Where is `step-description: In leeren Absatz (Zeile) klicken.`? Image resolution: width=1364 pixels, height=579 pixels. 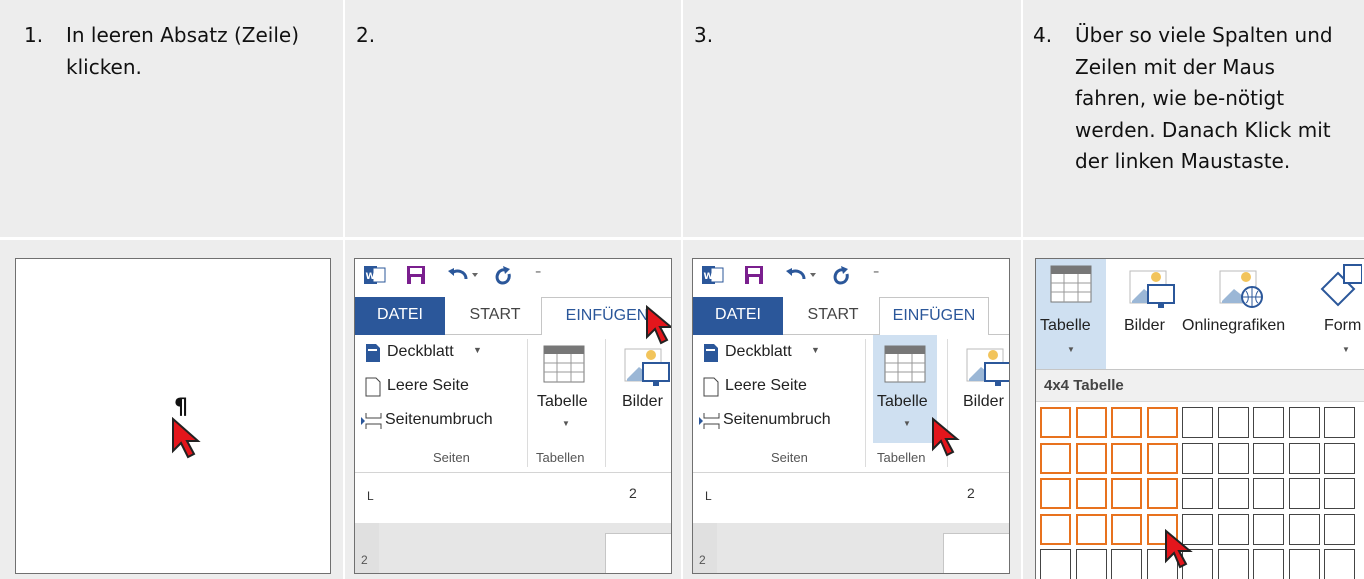 step-description: In leeren Absatz (Zeile) klicken. is located at coordinates (182, 51).